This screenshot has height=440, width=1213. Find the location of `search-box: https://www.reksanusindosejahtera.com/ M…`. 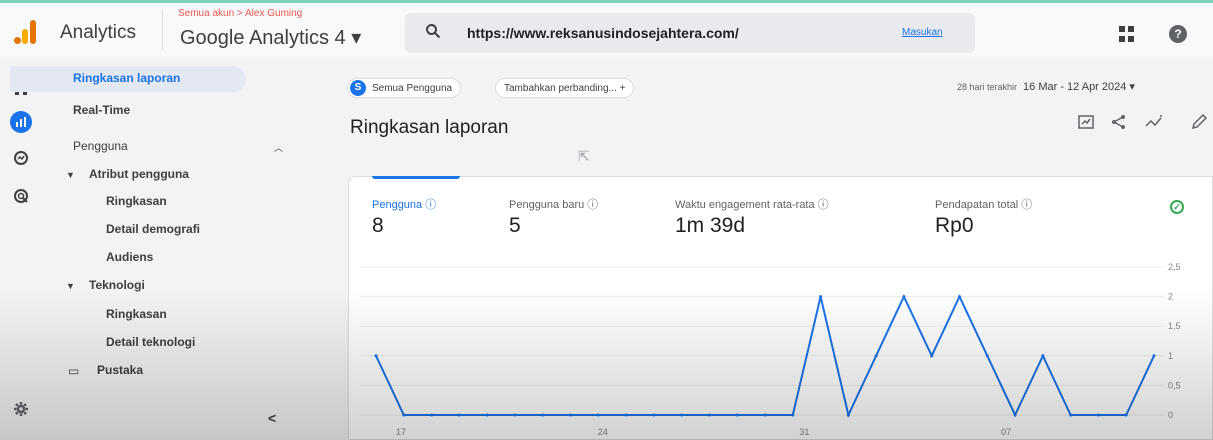

search-box: https://www.reksanusindosejahtera.com/ M… is located at coordinates (690, 33).